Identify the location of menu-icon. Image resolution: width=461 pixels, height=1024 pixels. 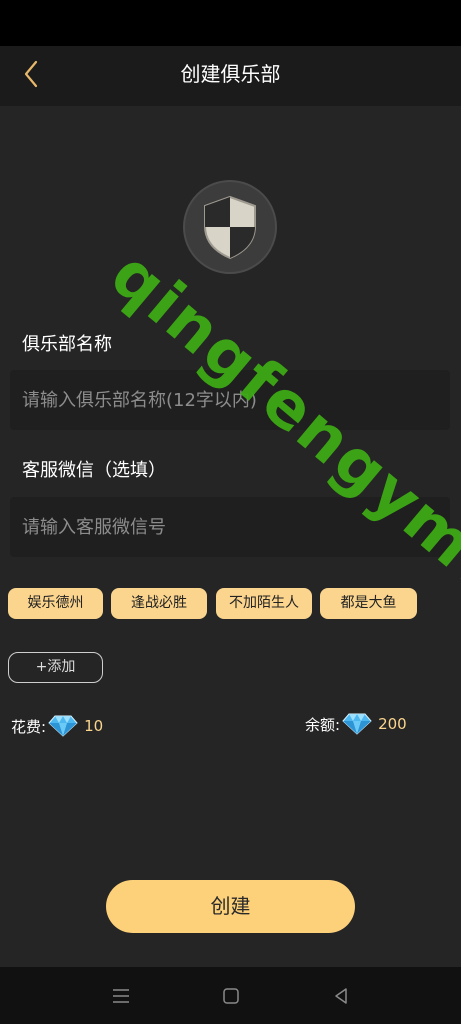
(121, 996).